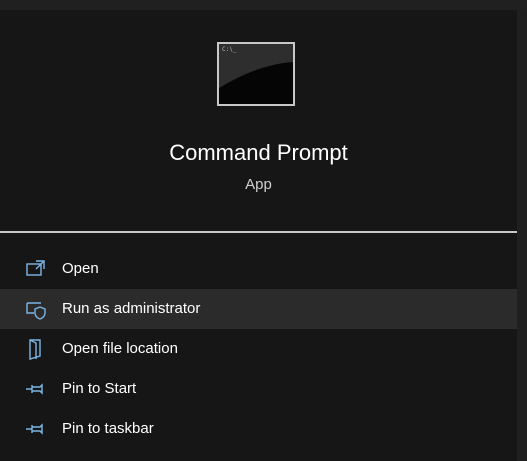 Image resolution: width=527 pixels, height=461 pixels. Describe the element at coordinates (258, 152) in the screenshot. I see `app-title: Command Prompt` at that location.